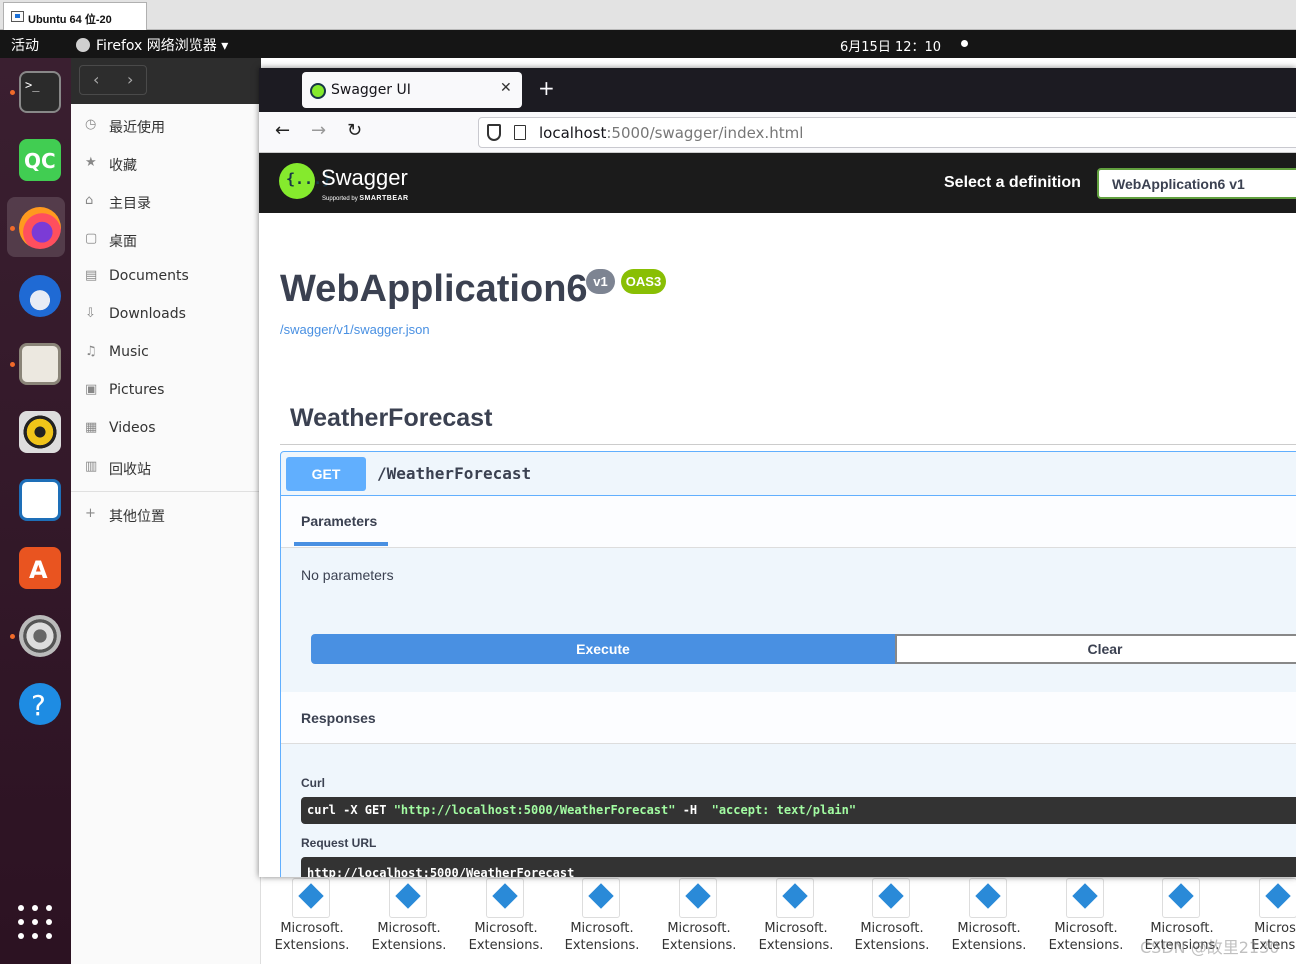 This screenshot has width=1296, height=964. I want to click on files-forward-button: ›, so click(130, 79).